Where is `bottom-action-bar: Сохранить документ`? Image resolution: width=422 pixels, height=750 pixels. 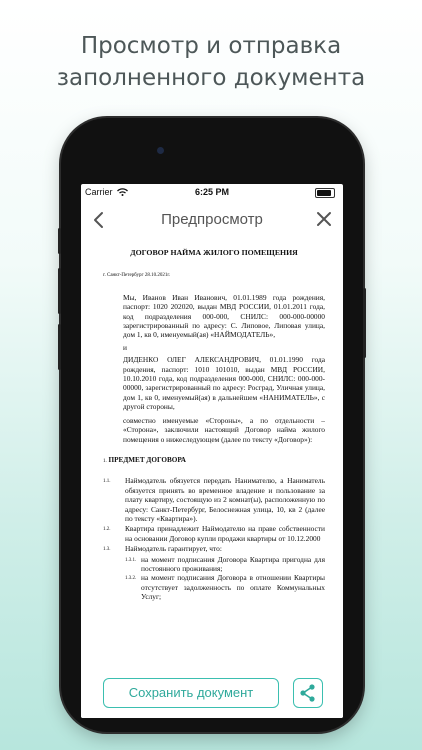 bottom-action-bar: Сохранить документ is located at coordinates (212, 697).